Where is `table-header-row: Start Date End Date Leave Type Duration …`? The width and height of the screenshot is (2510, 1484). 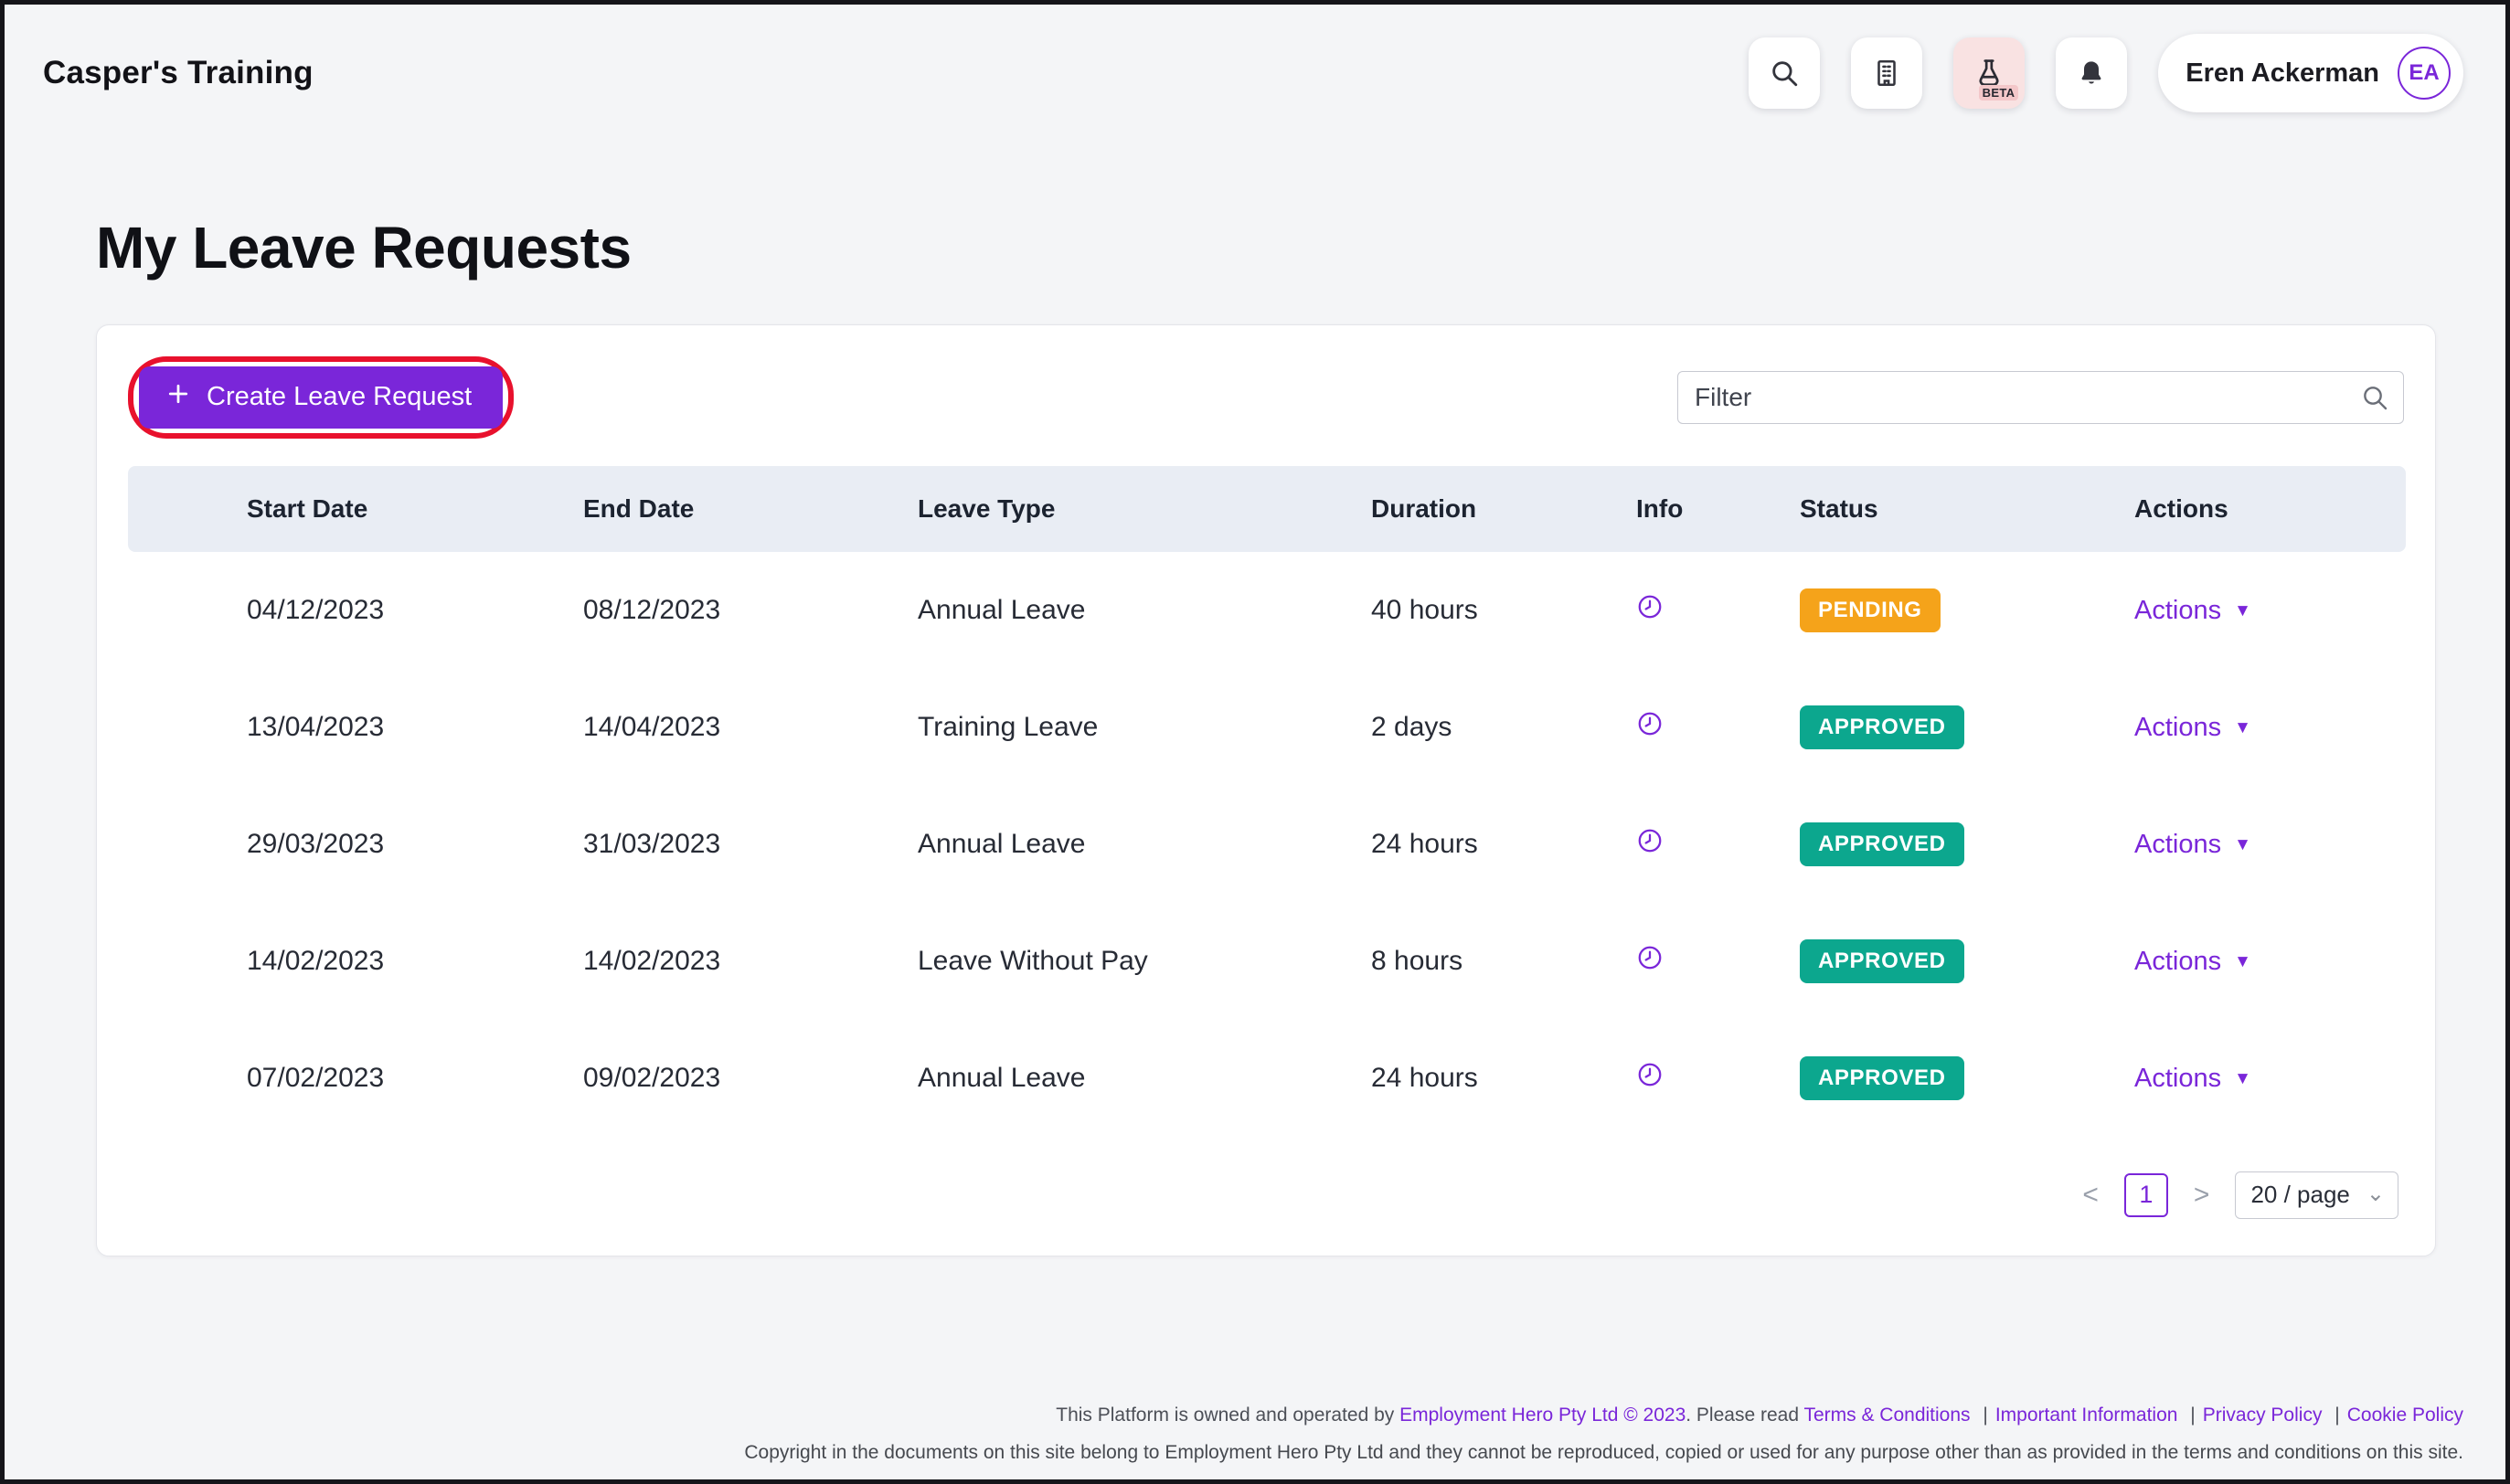 table-header-row: Start Date End Date Leave Type Duration … is located at coordinates (1267, 508).